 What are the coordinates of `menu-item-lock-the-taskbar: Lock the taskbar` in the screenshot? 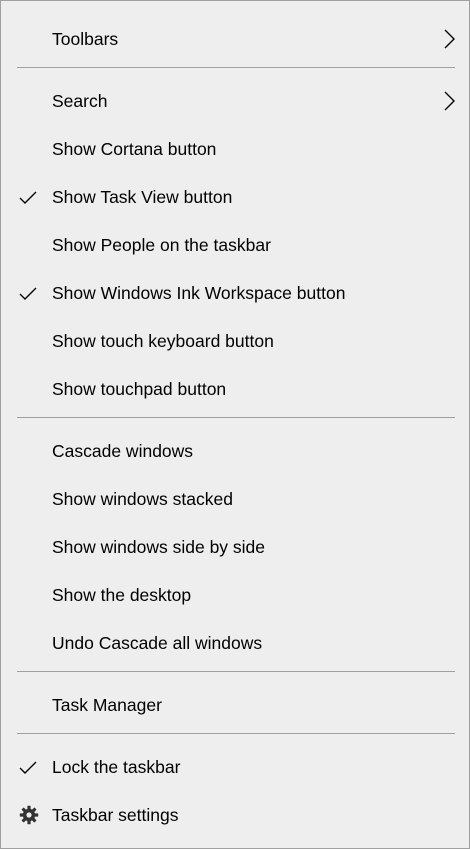 It's located at (235, 767).